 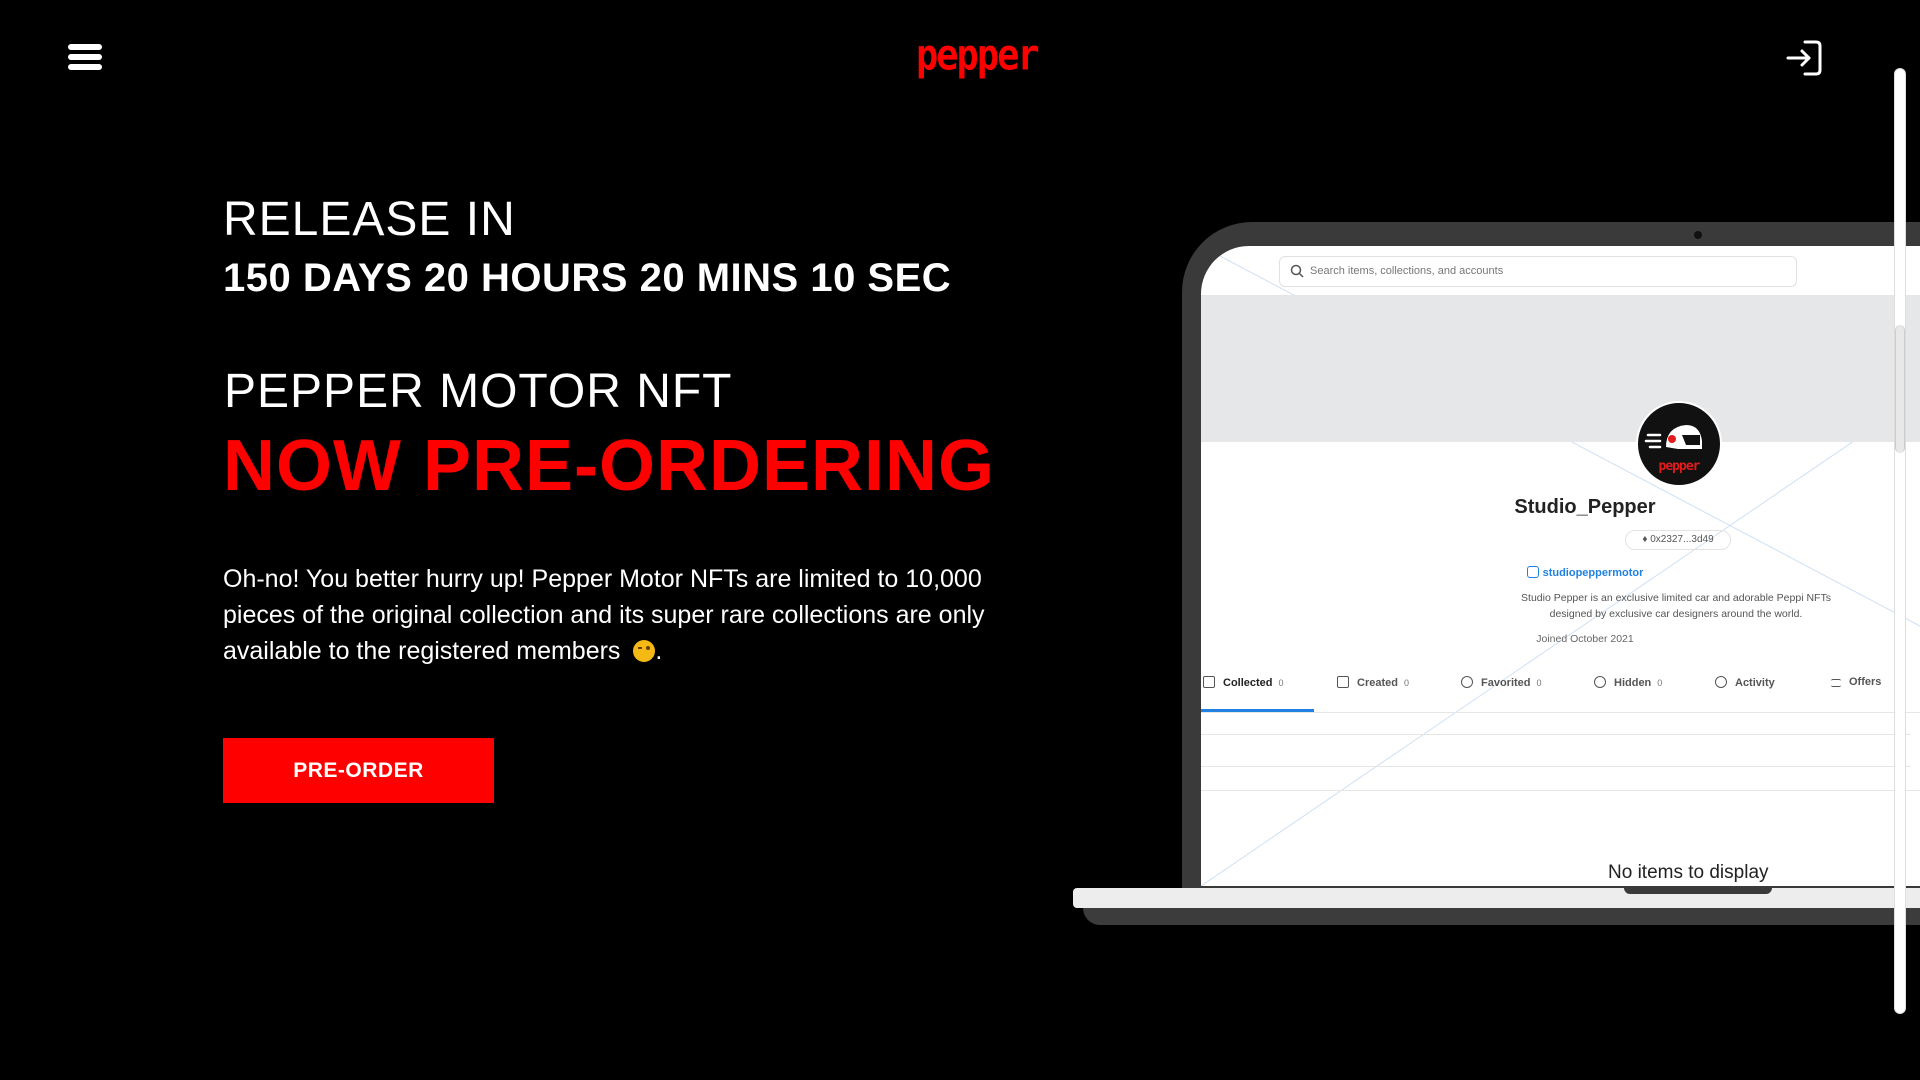 What do you see at coordinates (1698, 891) in the screenshot?
I see `laptop-notch` at bounding box center [1698, 891].